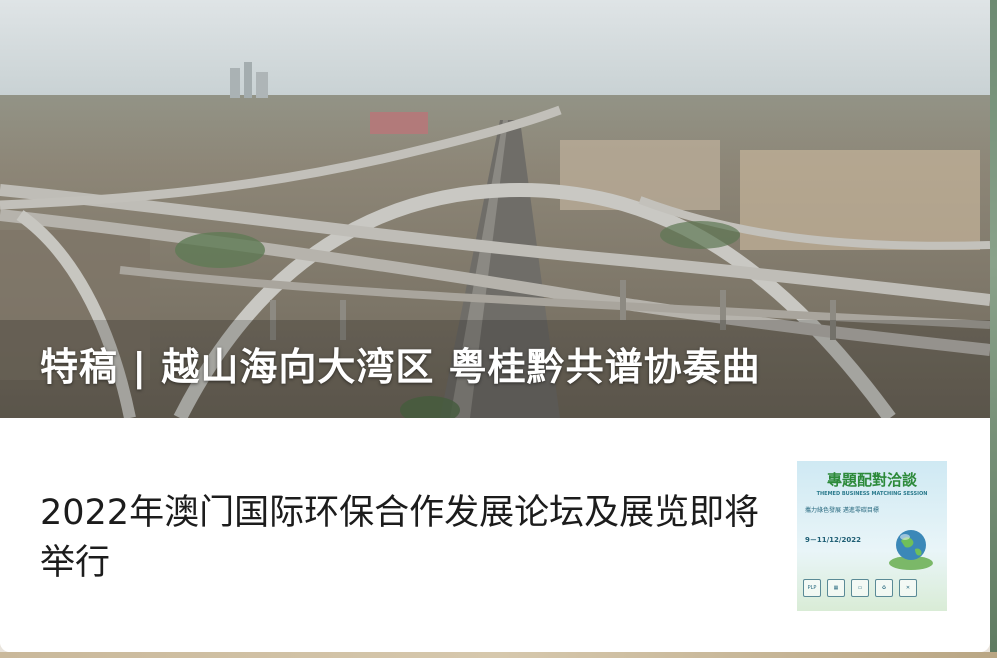 Image resolution: width=997 pixels, height=658 pixels. Describe the element at coordinates (908, 588) in the screenshot. I see `tools-icon: ✕` at that location.